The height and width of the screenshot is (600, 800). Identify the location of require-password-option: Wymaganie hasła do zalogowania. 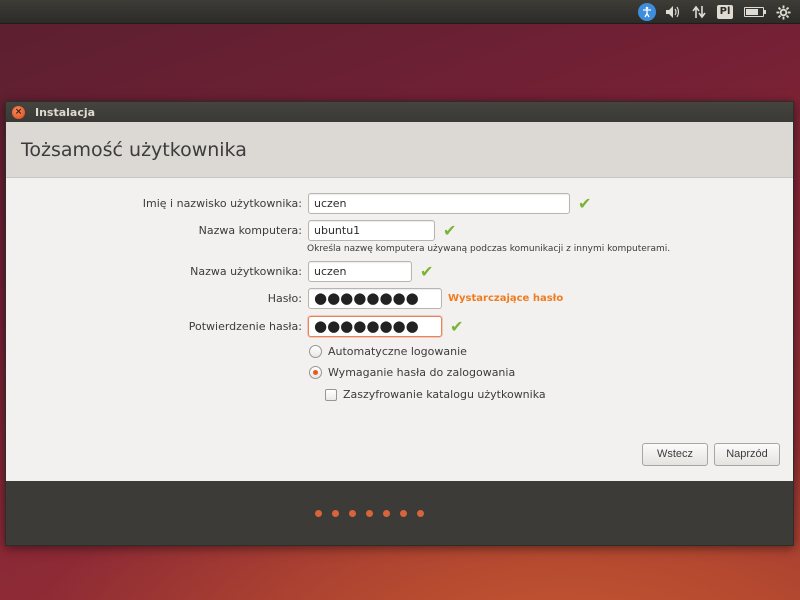
(412, 372).